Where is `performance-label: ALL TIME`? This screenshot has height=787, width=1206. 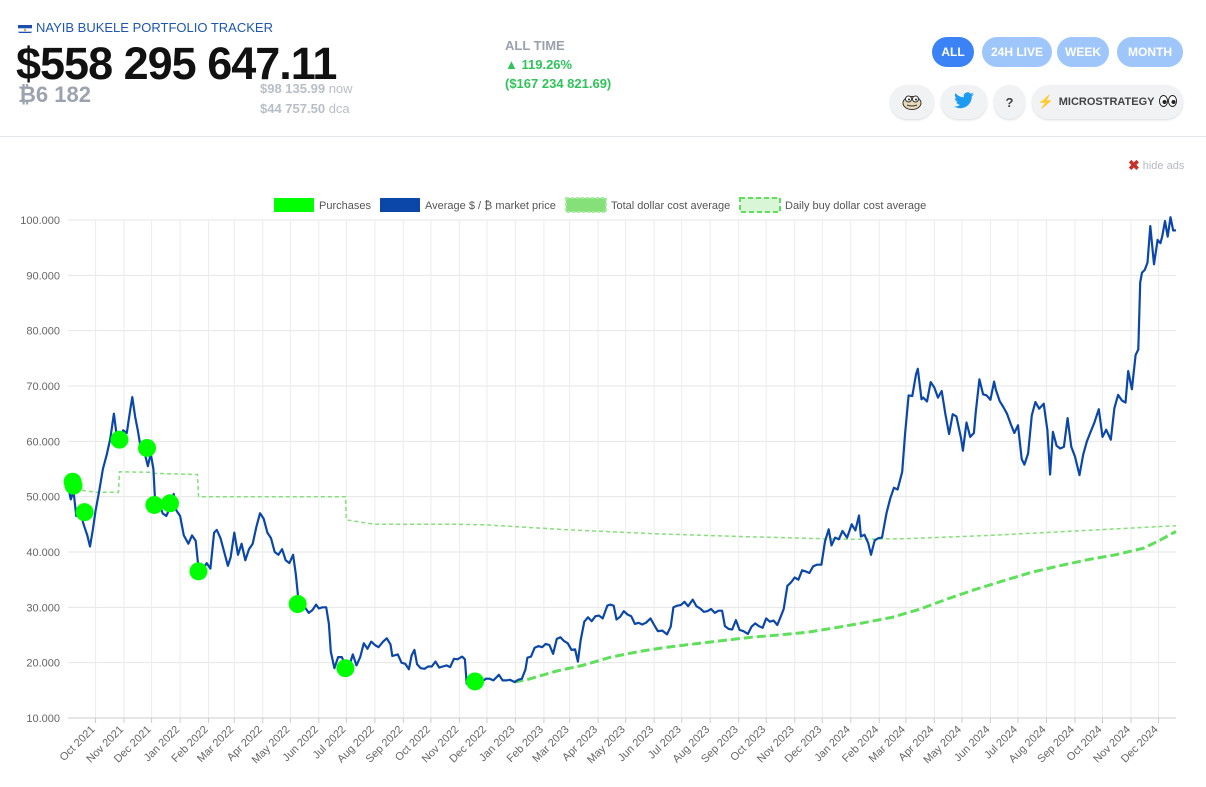 performance-label: ALL TIME is located at coordinates (535, 45).